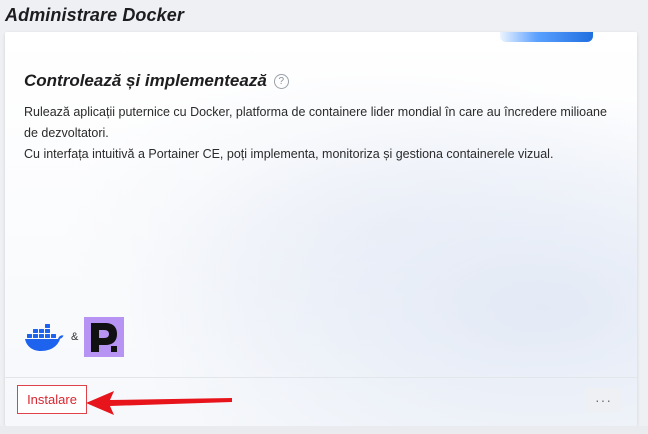  What do you see at coordinates (44, 337) in the screenshot?
I see `docker-logo-icon` at bounding box center [44, 337].